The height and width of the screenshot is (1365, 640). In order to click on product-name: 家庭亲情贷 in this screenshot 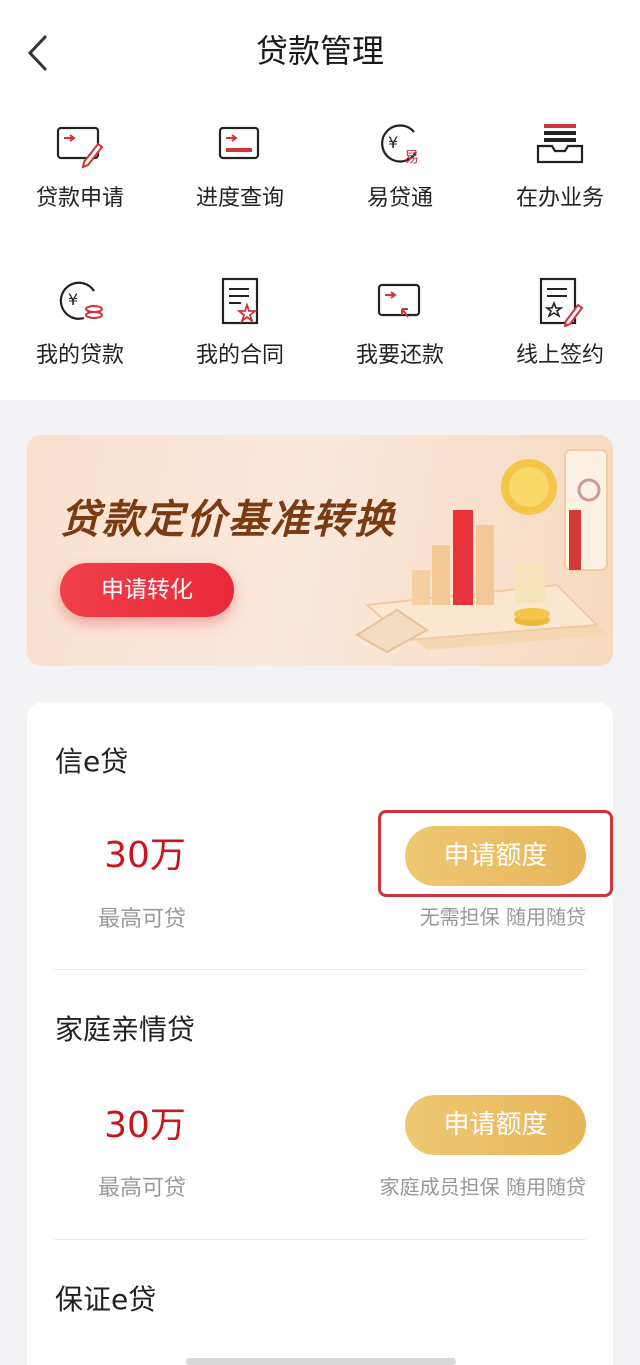, I will do `click(125, 1029)`.